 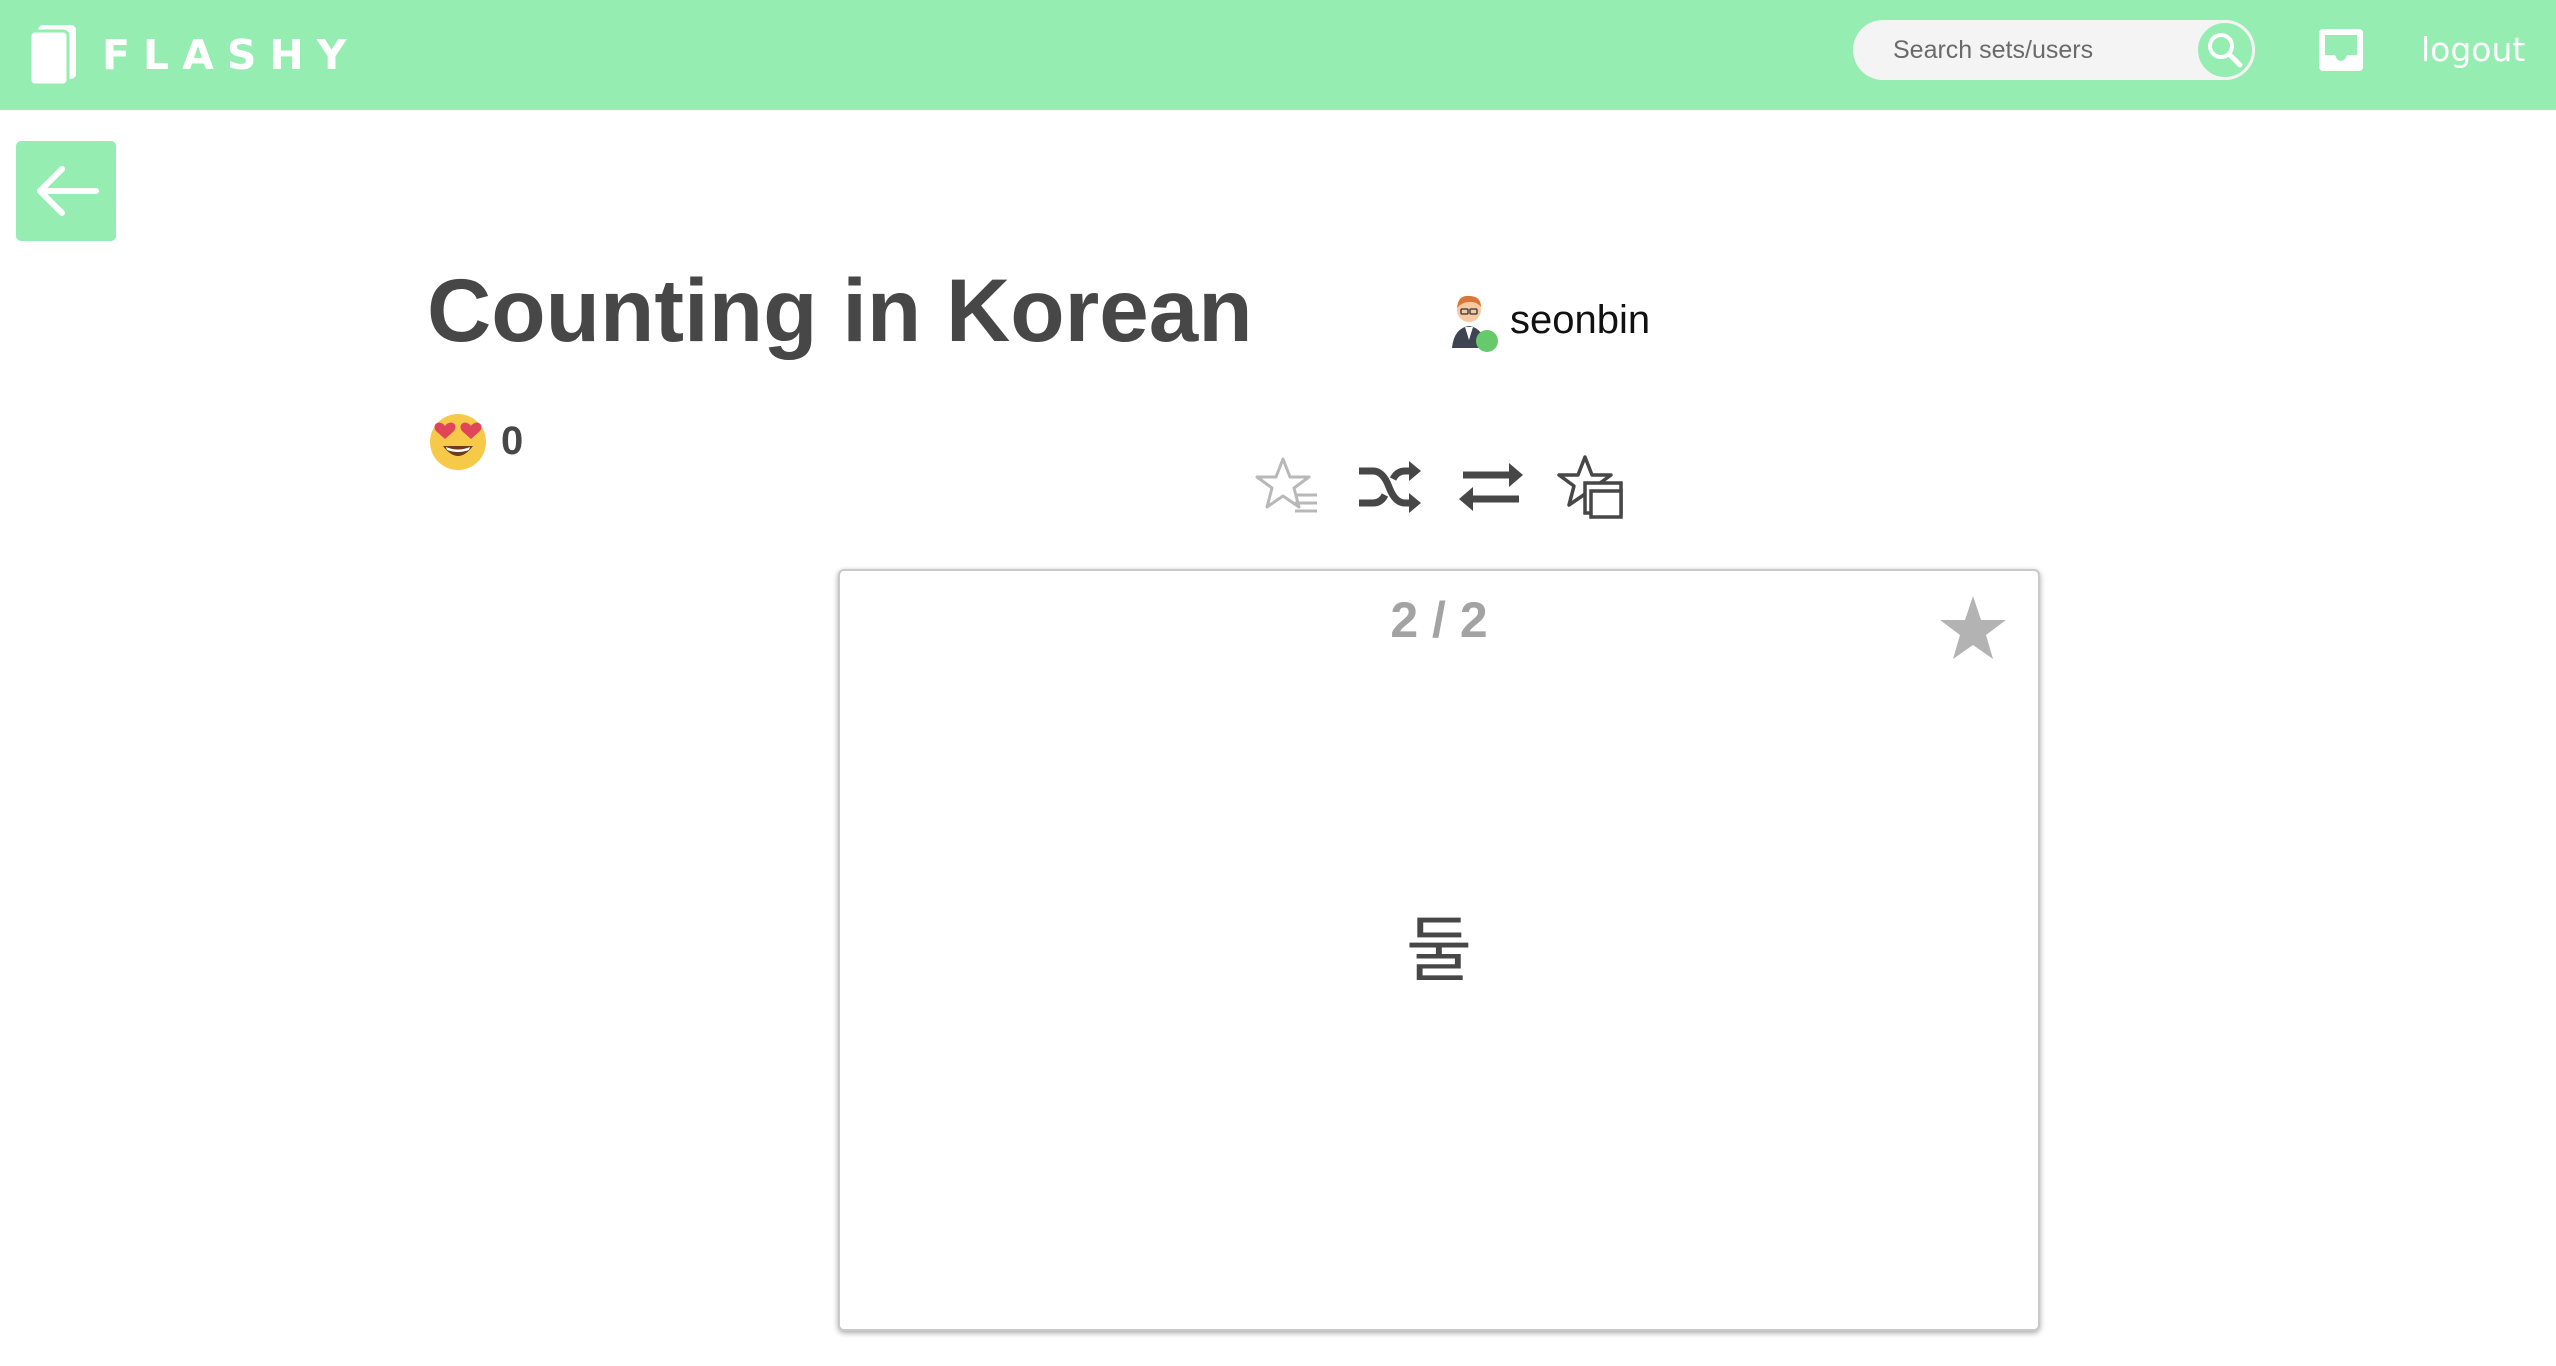 I want to click on inbox-icon, so click(x=2341, y=50).